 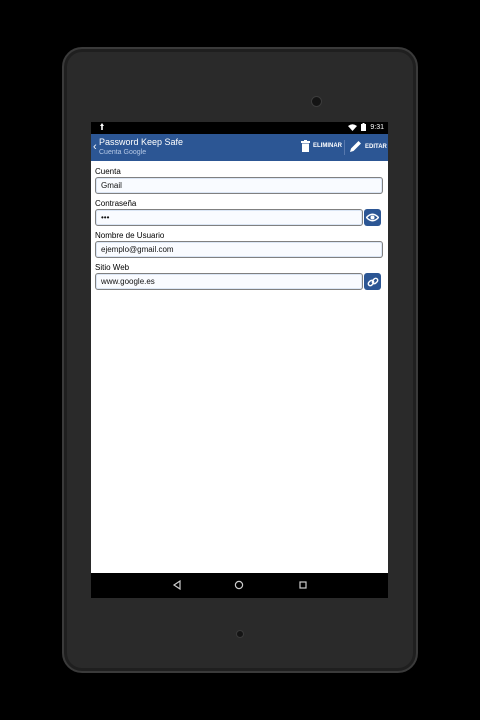 I want to click on front-camera, so click(x=316, y=101).